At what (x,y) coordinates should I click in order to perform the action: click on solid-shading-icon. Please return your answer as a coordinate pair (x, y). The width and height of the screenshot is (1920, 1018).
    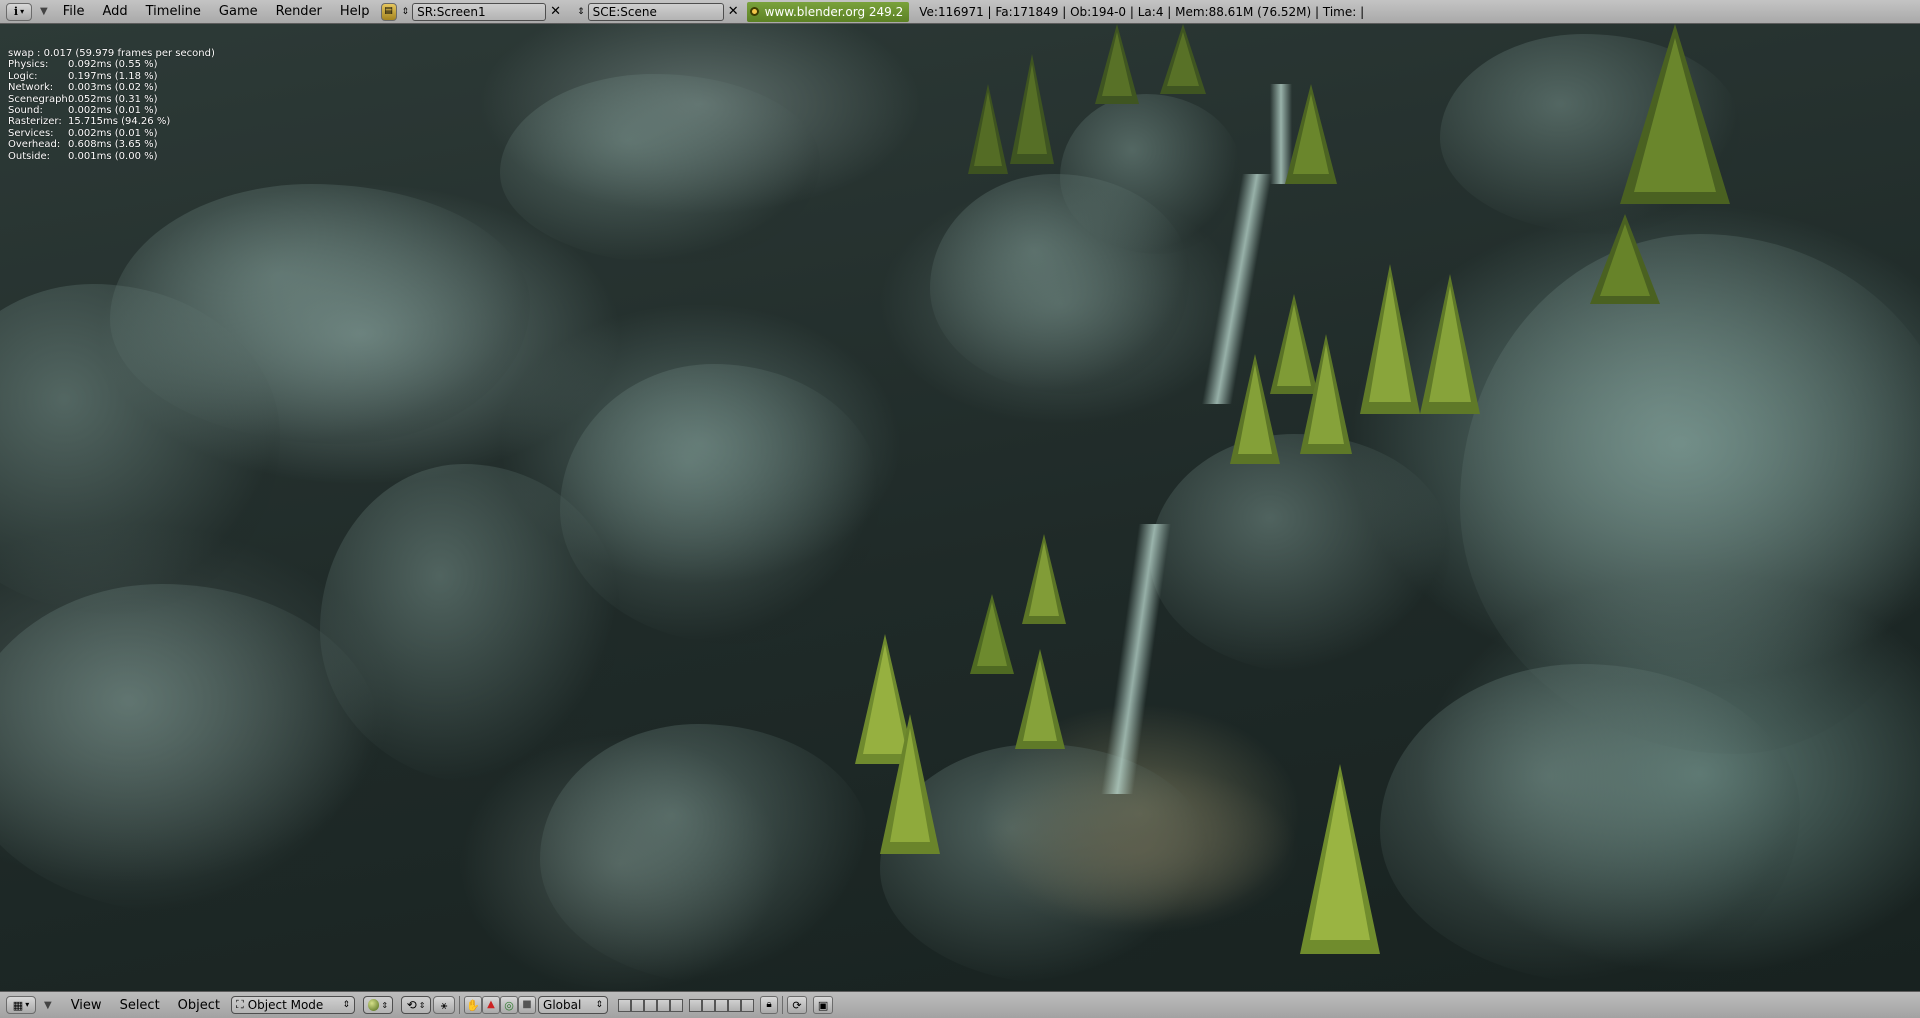
    Looking at the image, I should click on (374, 1005).